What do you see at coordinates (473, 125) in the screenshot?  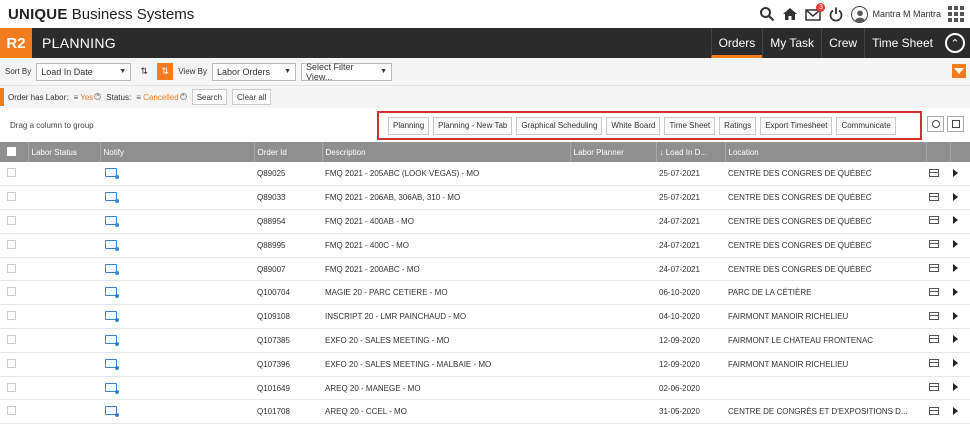 I see `planning-new-tab-button: Planning - New Tab` at bounding box center [473, 125].